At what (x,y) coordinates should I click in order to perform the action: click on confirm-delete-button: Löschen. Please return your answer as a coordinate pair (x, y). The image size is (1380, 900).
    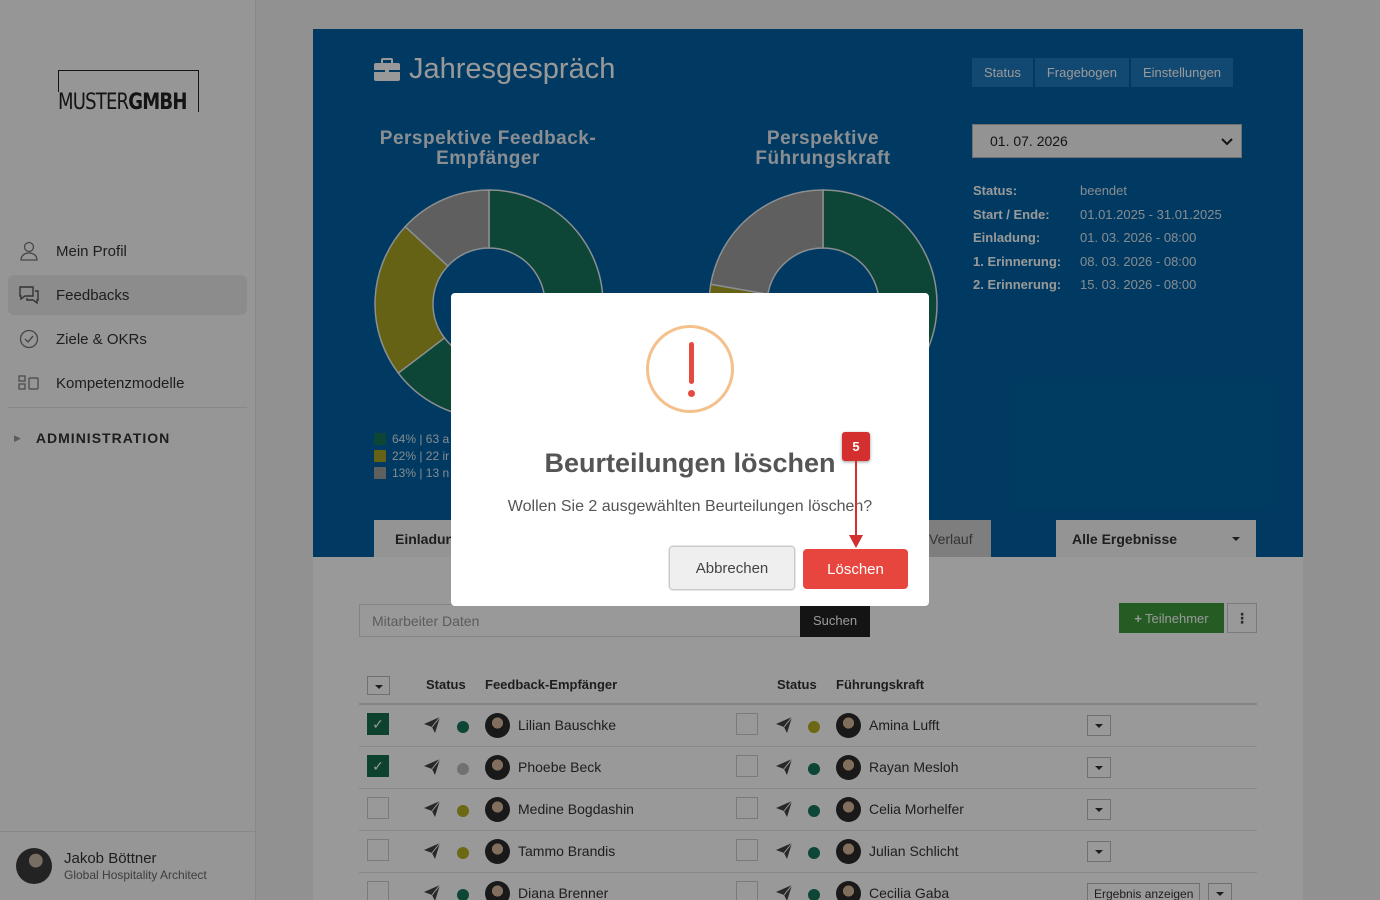
    Looking at the image, I should click on (855, 569).